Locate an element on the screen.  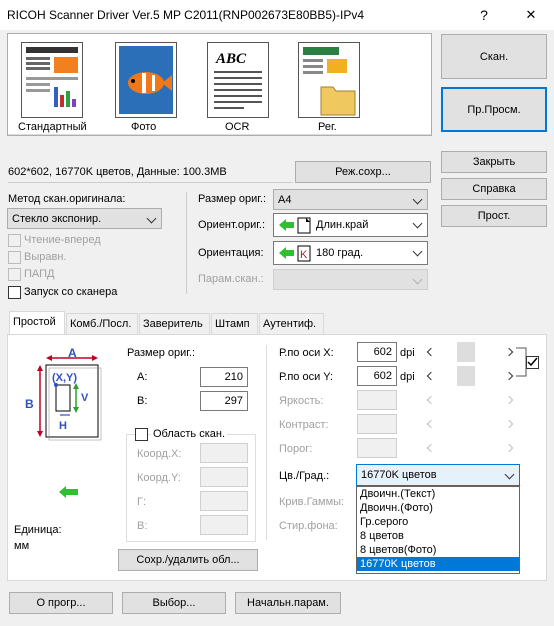
rotate-180-icon: K is located at coordinates (295, 253).